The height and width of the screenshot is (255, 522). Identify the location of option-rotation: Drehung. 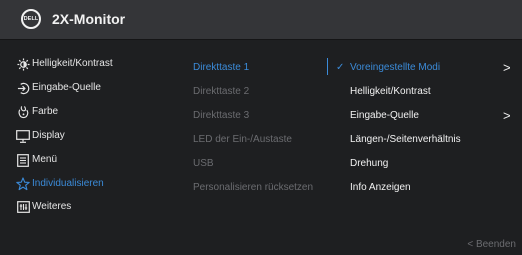
(369, 163).